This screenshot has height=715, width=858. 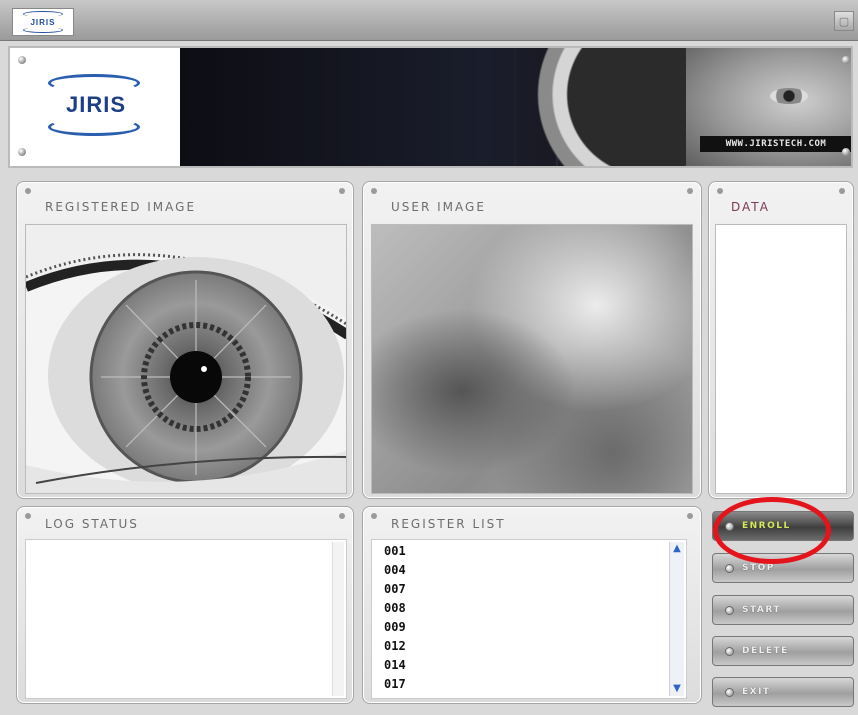 What do you see at coordinates (395, 627) in the screenshot?
I see `list-item: 009` at bounding box center [395, 627].